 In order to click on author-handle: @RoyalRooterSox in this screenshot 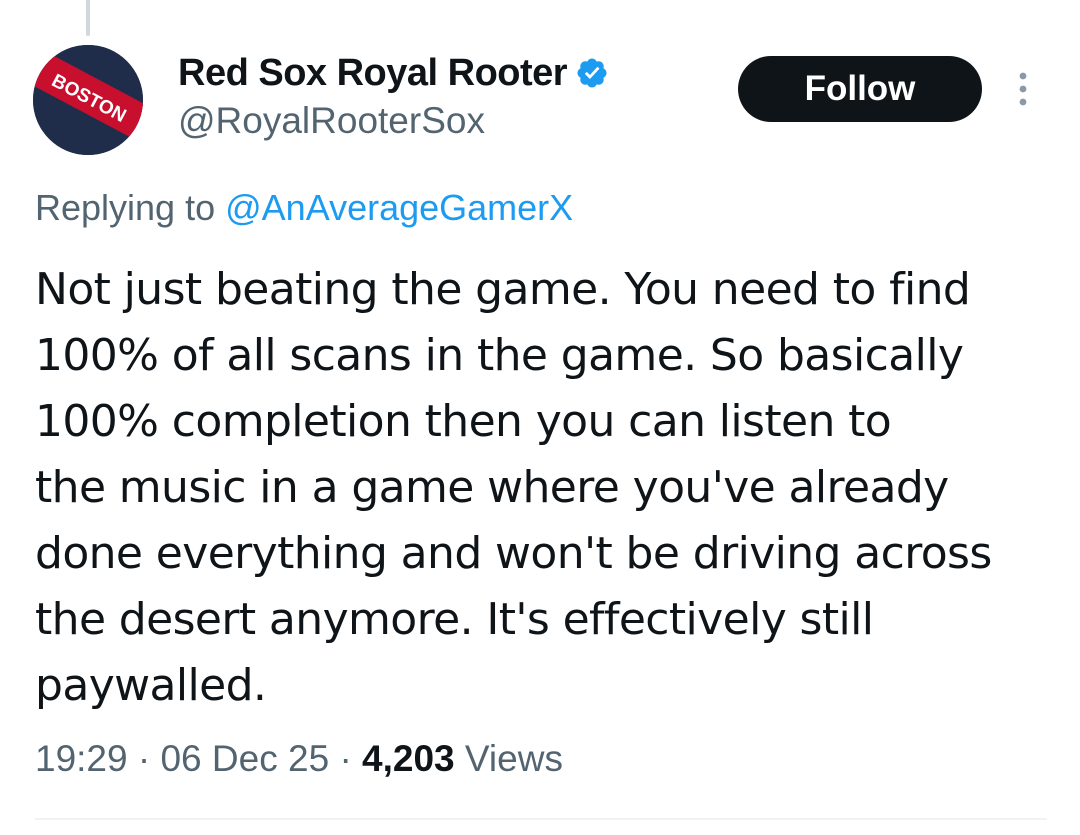, I will do `click(331, 121)`.